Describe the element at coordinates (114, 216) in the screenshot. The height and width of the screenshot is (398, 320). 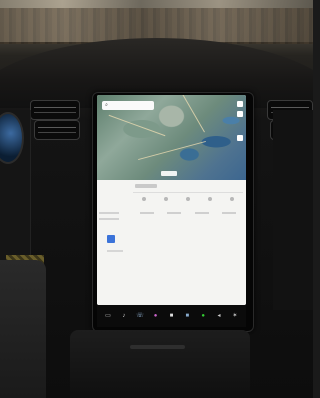
I see `panel-side-list` at that location.